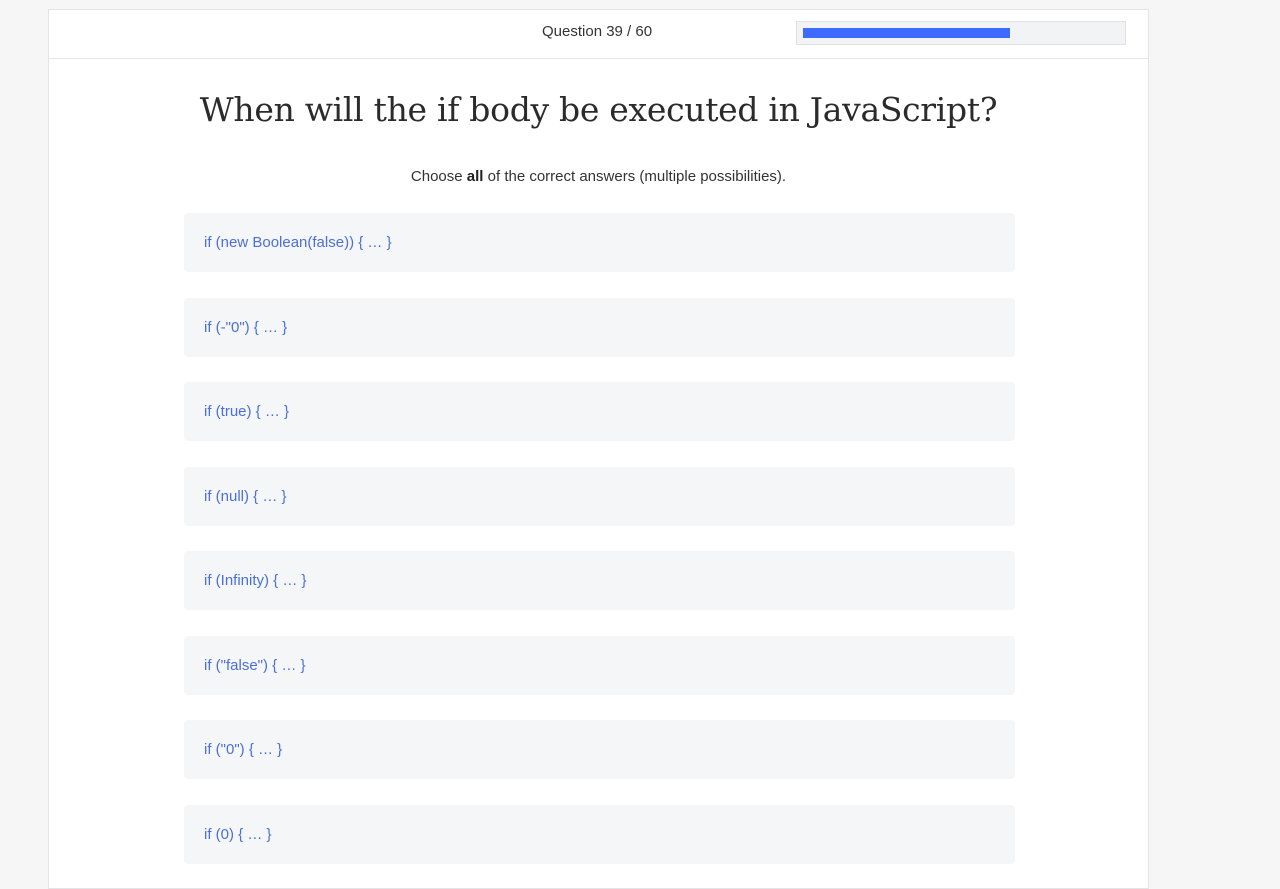 This screenshot has width=1280, height=889. What do you see at coordinates (599, 665) in the screenshot?
I see `answer-option: if ("false") { … }` at bounding box center [599, 665].